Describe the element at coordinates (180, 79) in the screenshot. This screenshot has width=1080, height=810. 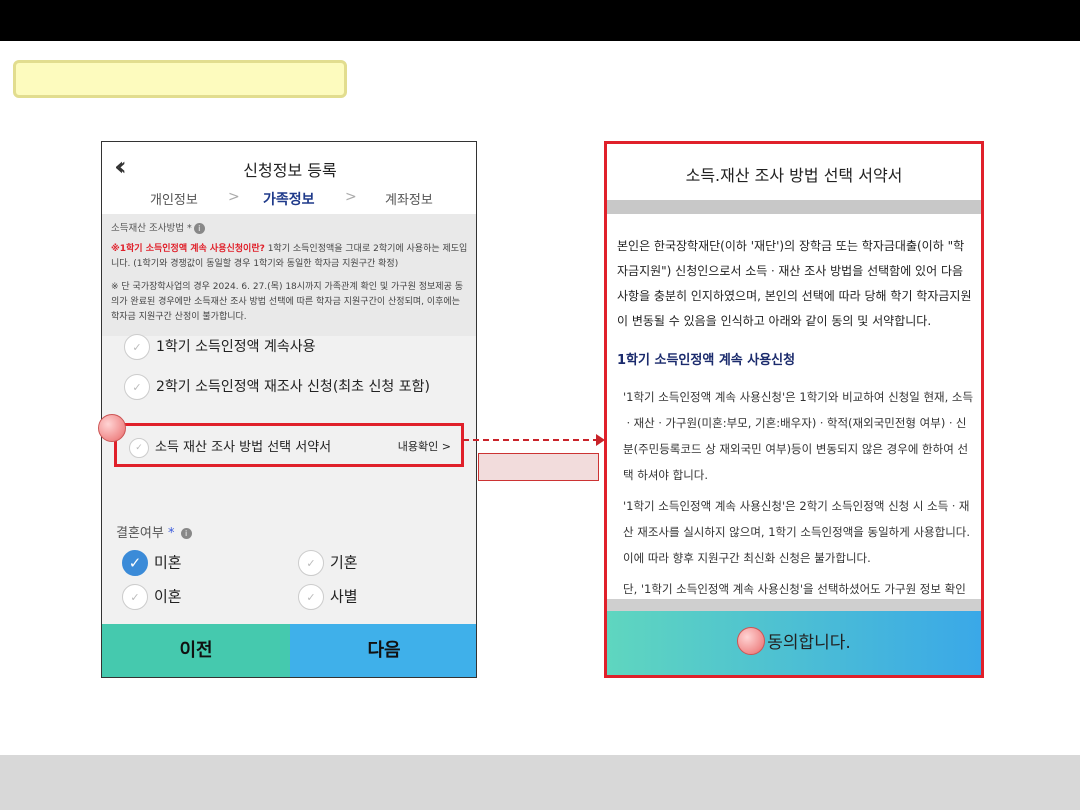
I see `slide-title-box` at that location.